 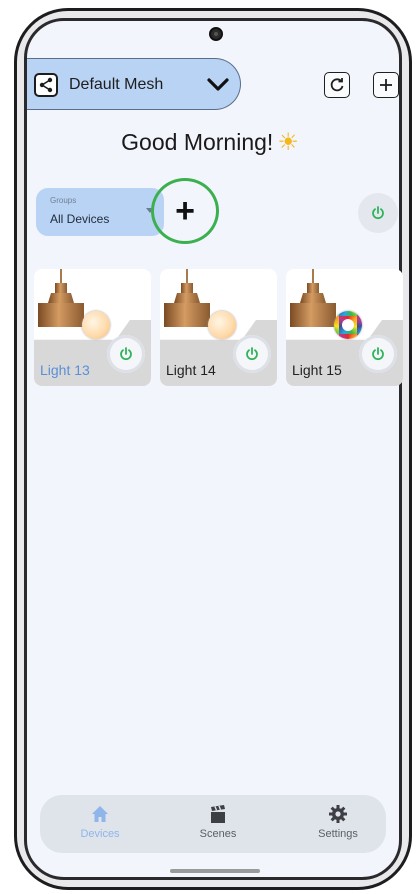 I want to click on sun-icon: ☀, so click(x=288, y=142).